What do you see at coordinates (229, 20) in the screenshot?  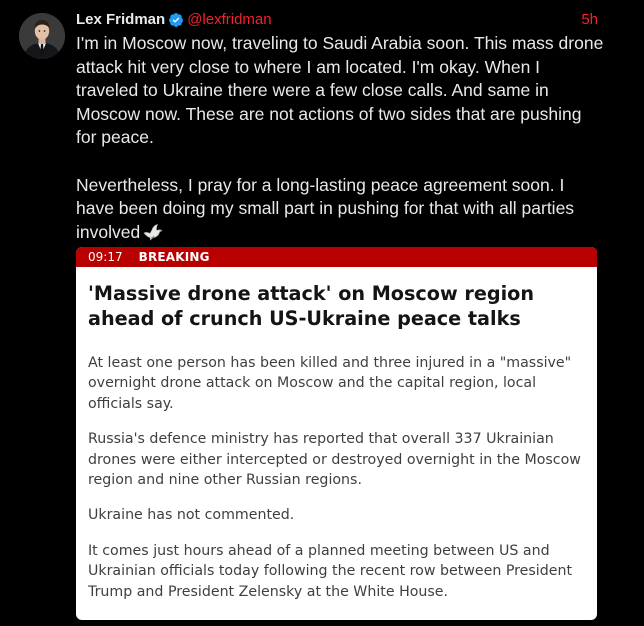 I see `handle-link: @lexfridman` at bounding box center [229, 20].